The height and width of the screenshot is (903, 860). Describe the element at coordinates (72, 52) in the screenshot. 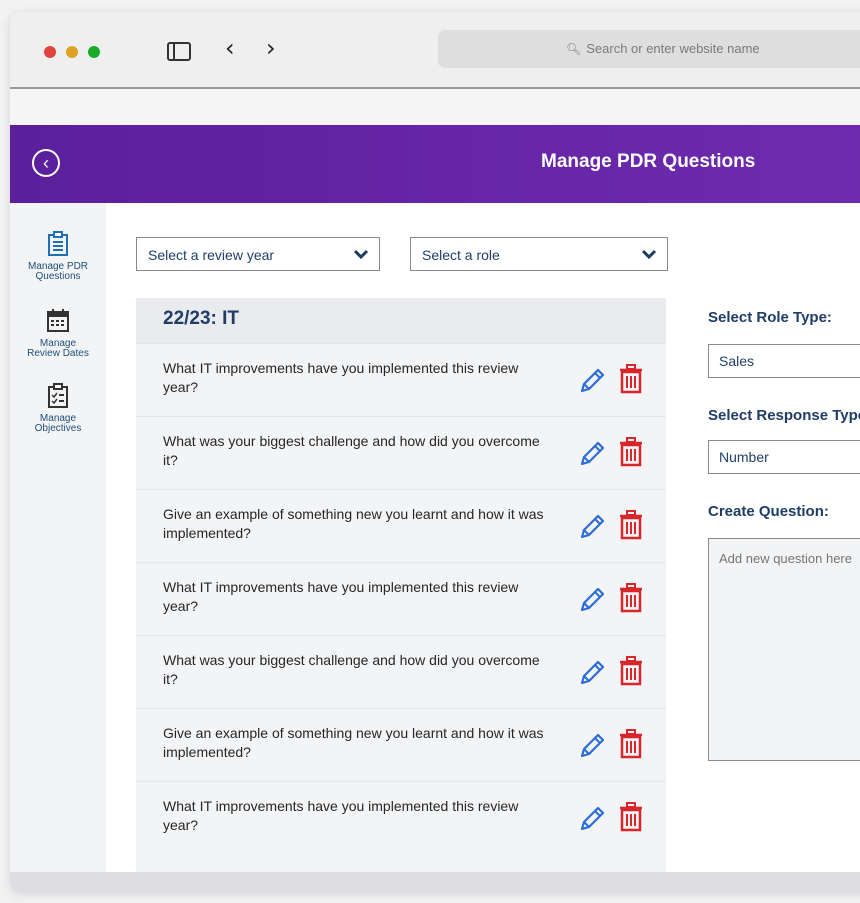

I see `minimize-window-button` at that location.